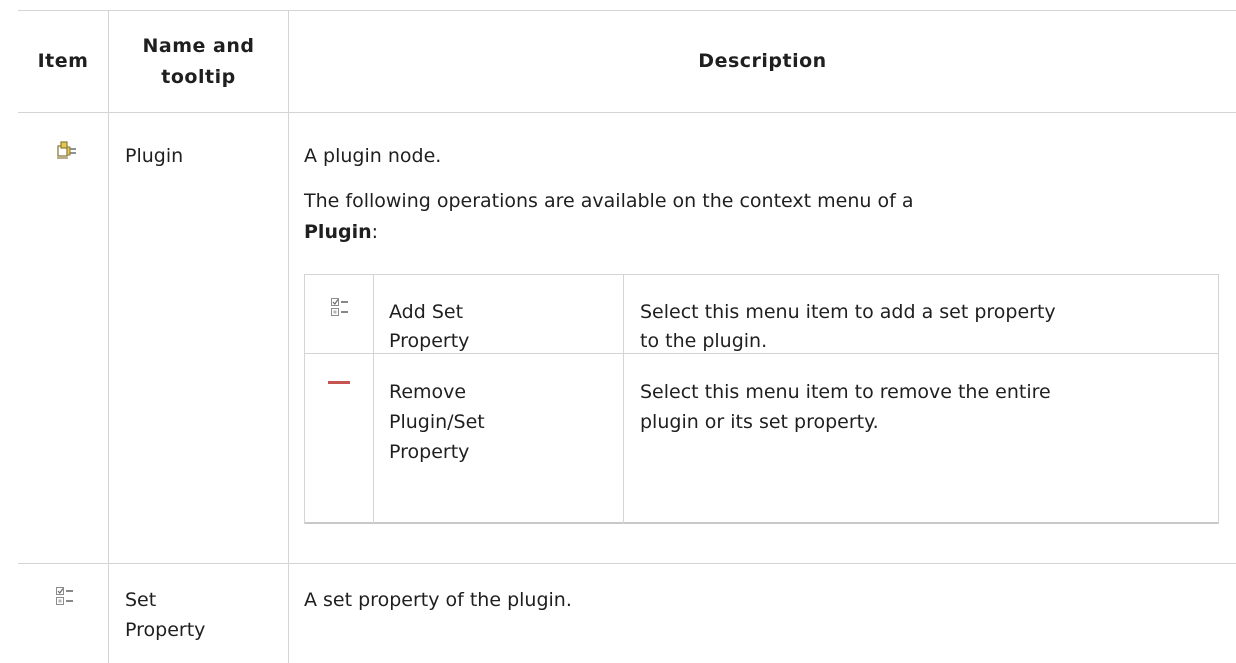 The height and width of the screenshot is (663, 1236). What do you see at coordinates (704, 341) in the screenshot?
I see `nested-row1-desc-line2: to the plugin.` at bounding box center [704, 341].